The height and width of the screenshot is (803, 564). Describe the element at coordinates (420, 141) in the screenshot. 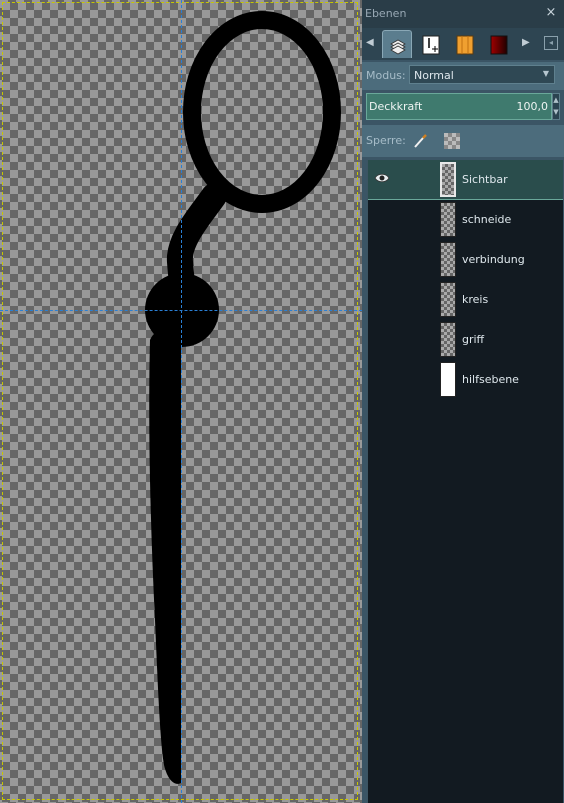

I see `brush-icon` at that location.